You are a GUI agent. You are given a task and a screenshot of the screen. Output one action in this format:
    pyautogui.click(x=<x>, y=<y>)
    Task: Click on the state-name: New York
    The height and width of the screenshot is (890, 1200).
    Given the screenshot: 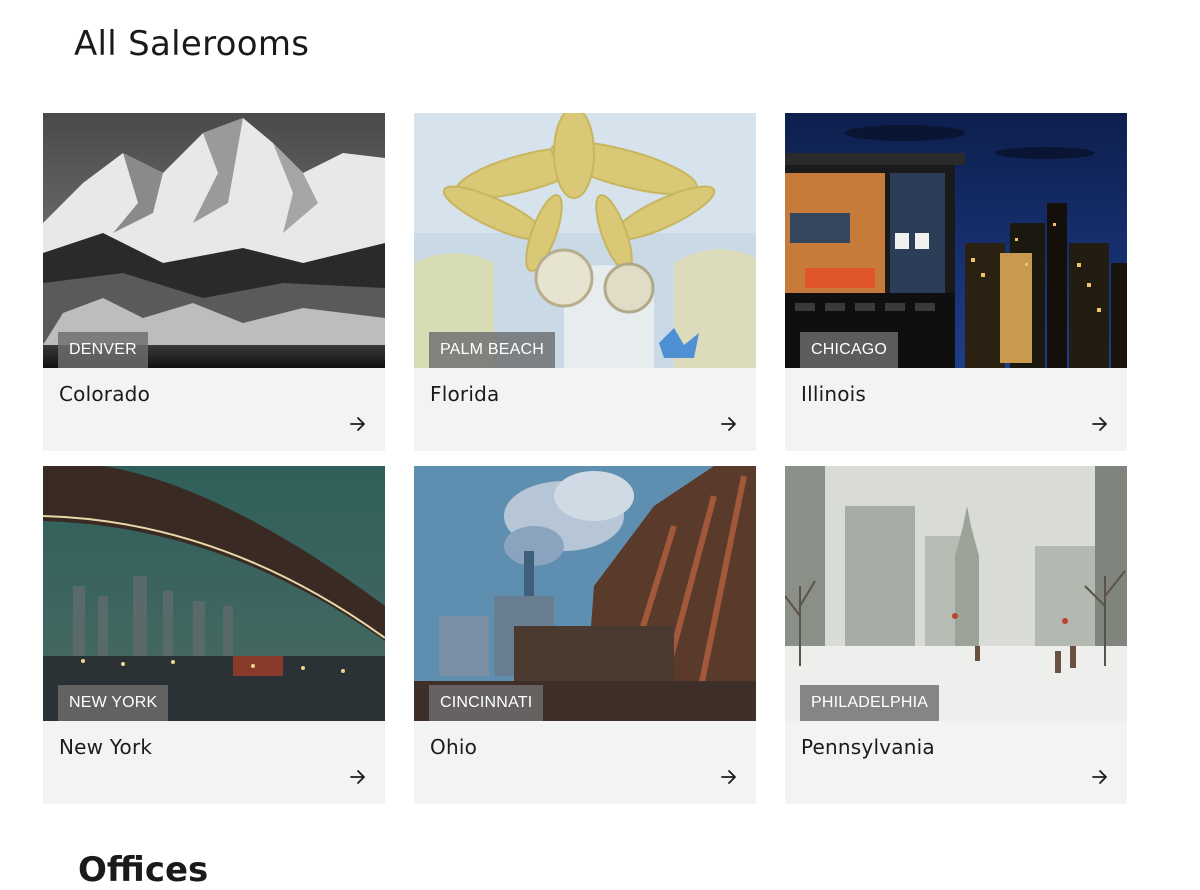 What is the action you would take?
    pyautogui.click(x=106, y=747)
    